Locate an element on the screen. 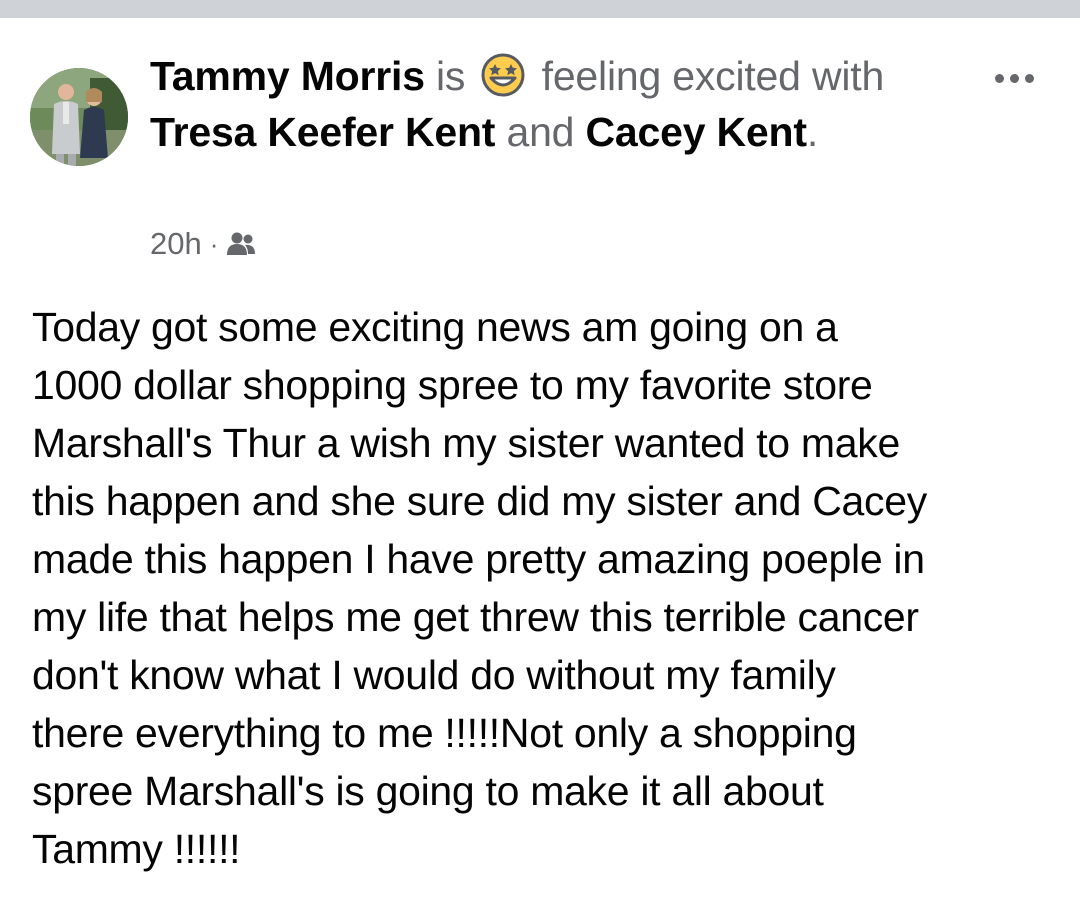  author-name-link: Tammy Morris is located at coordinates (287, 76).